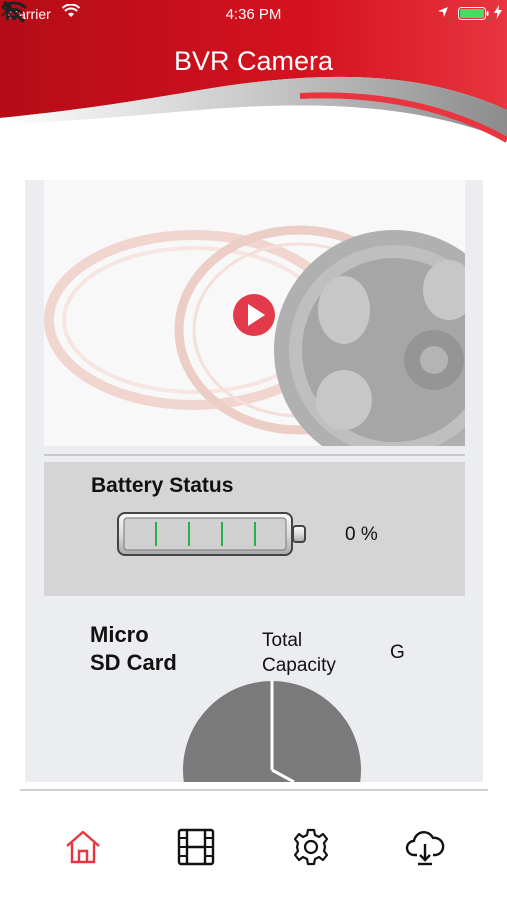 This screenshot has height=900, width=507. I want to click on sd-card-title: Micro SD Card, so click(133, 649).